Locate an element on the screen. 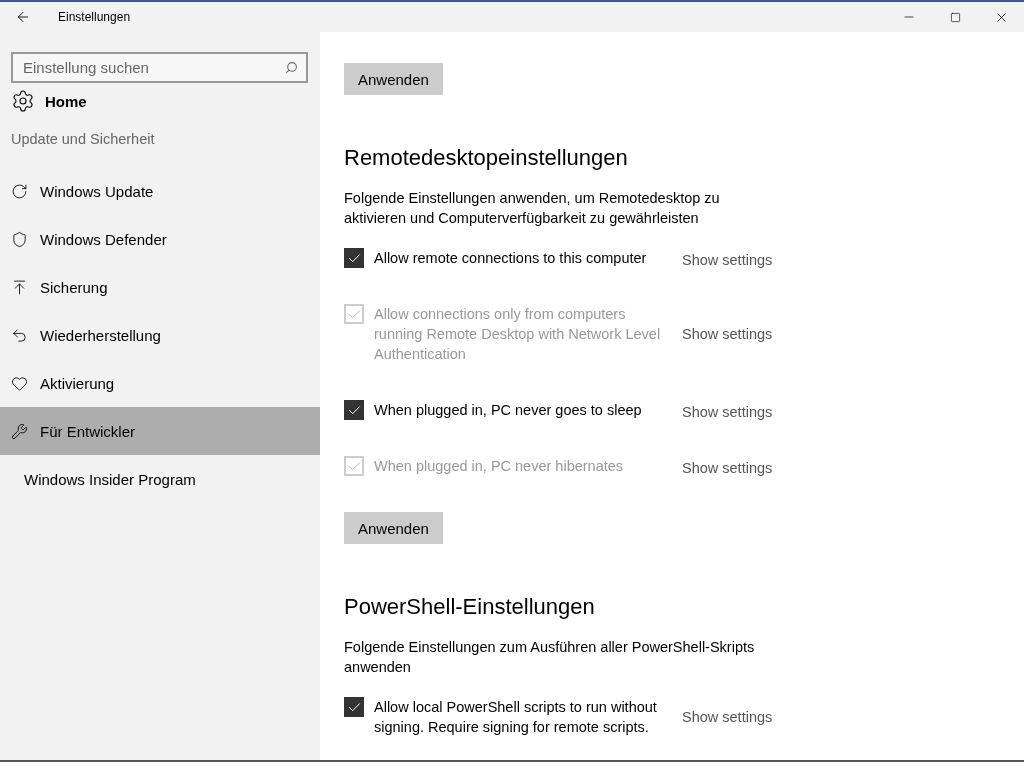 The image size is (1024, 762). option-label: When plugged in, PC never hibernates is located at coordinates (499, 466).